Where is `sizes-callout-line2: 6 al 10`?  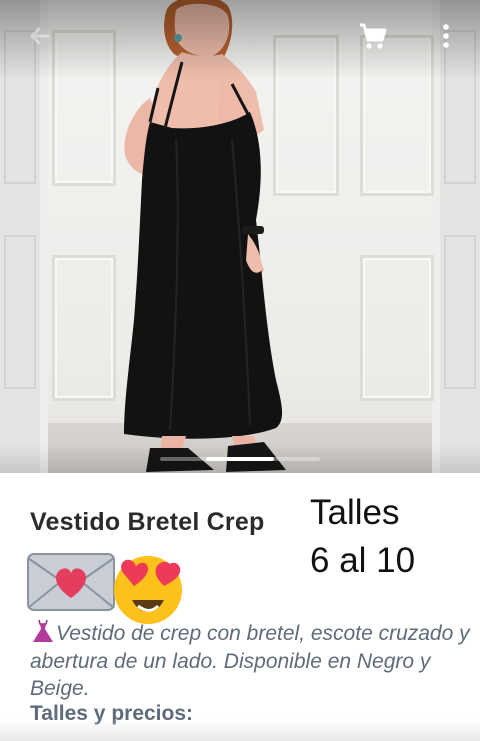
sizes-callout-line2: 6 al 10 is located at coordinates (363, 560).